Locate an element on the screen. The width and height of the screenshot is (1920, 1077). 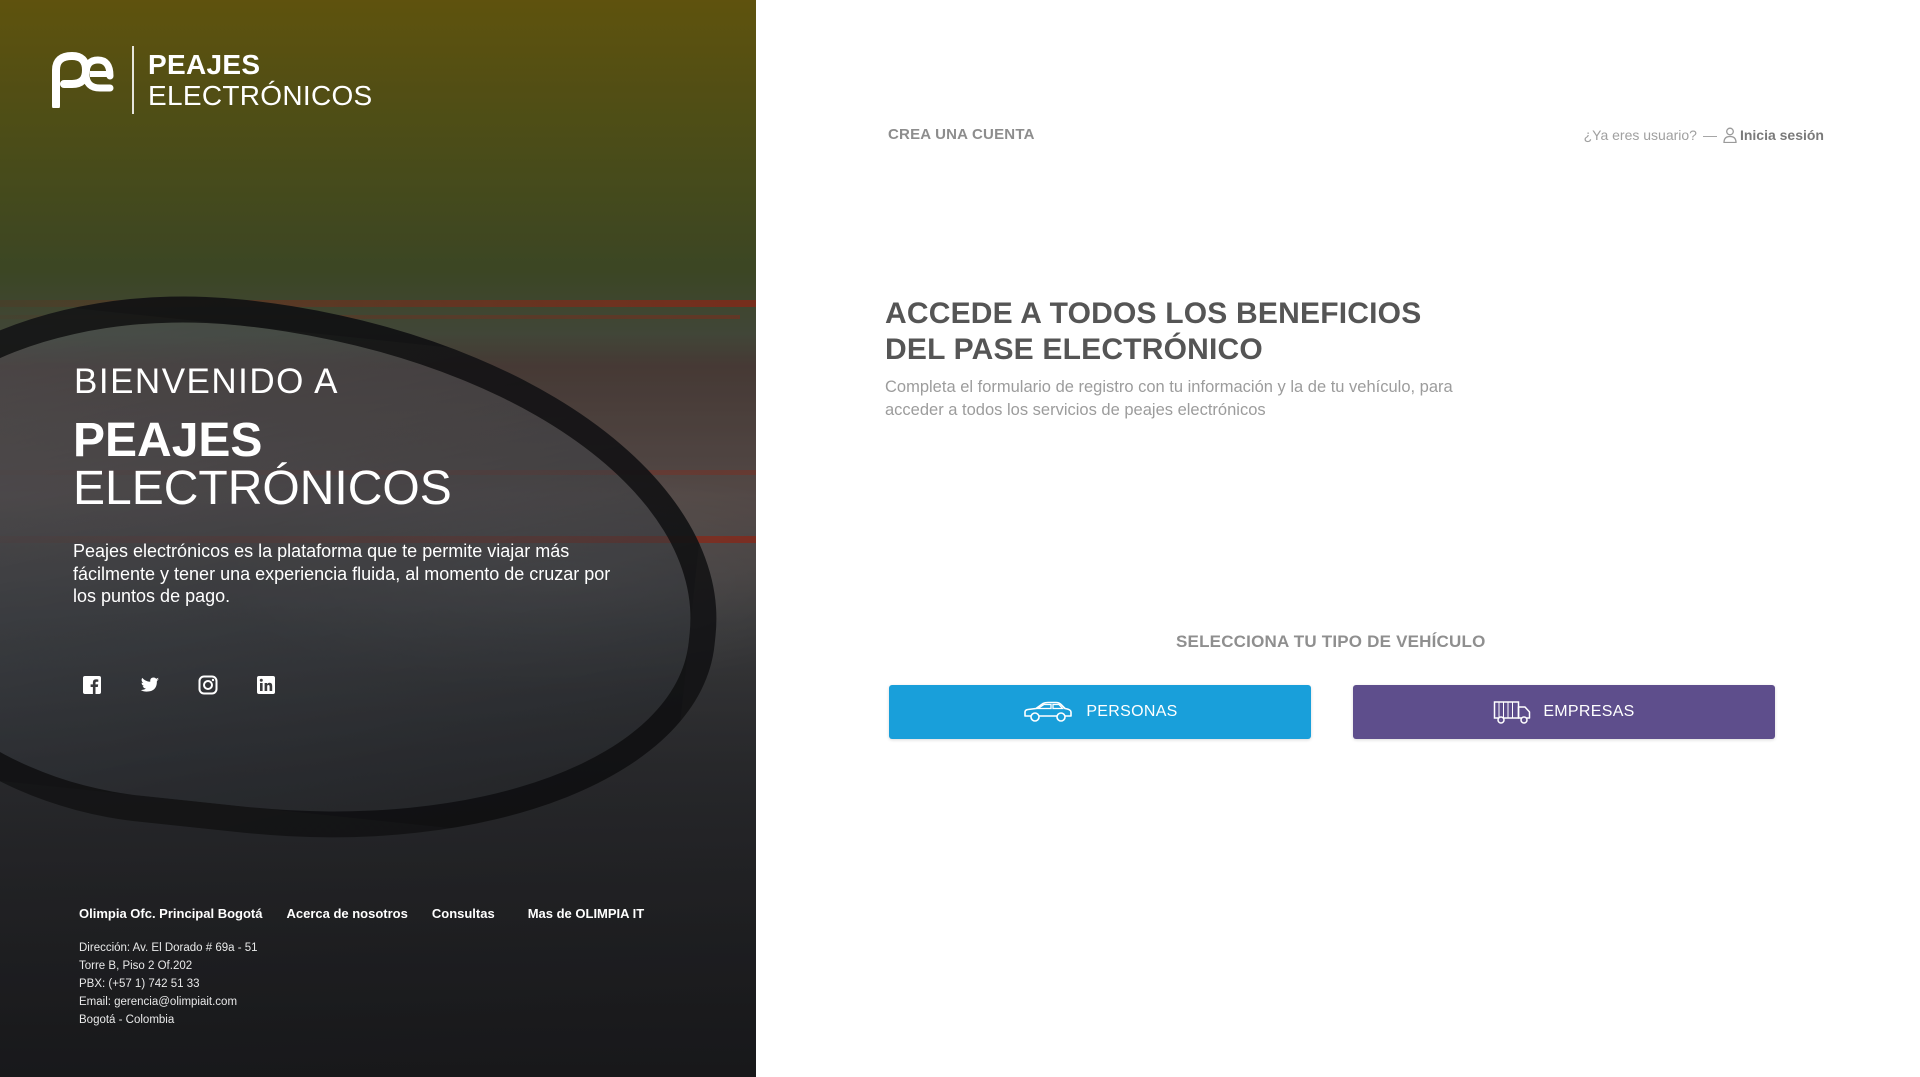
social-links is located at coordinates (179, 685).